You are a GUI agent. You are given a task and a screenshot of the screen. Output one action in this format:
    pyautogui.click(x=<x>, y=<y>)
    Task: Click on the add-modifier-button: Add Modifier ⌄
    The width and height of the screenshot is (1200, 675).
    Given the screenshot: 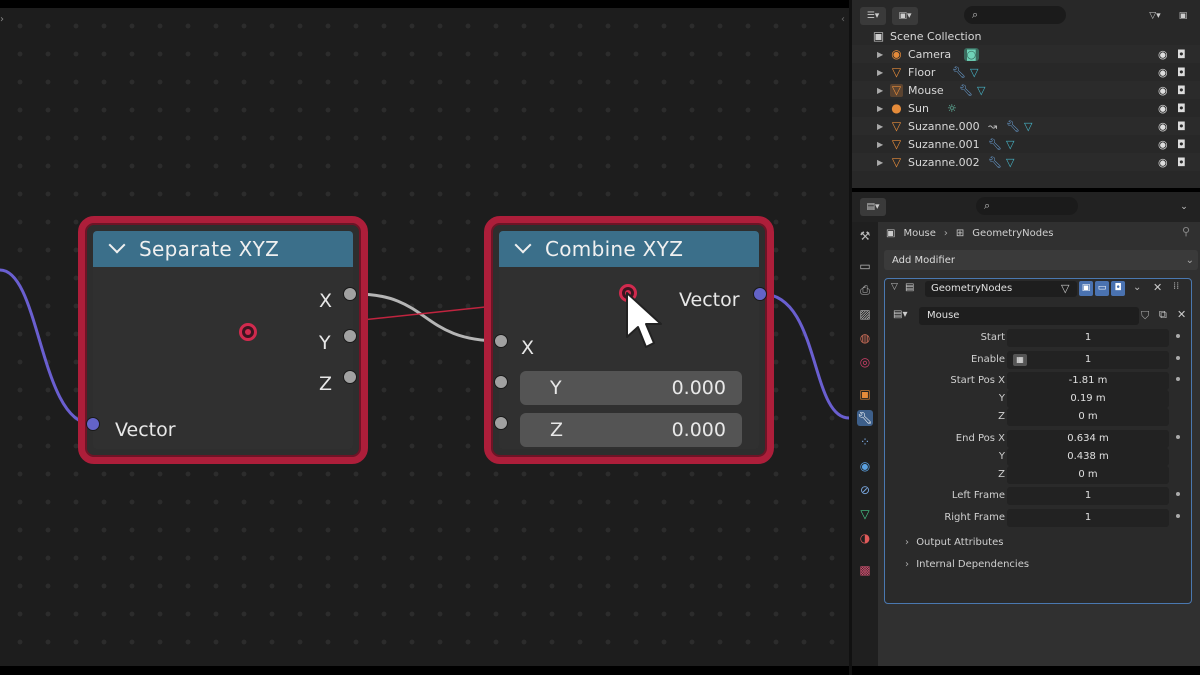 What is the action you would take?
    pyautogui.click(x=1041, y=260)
    